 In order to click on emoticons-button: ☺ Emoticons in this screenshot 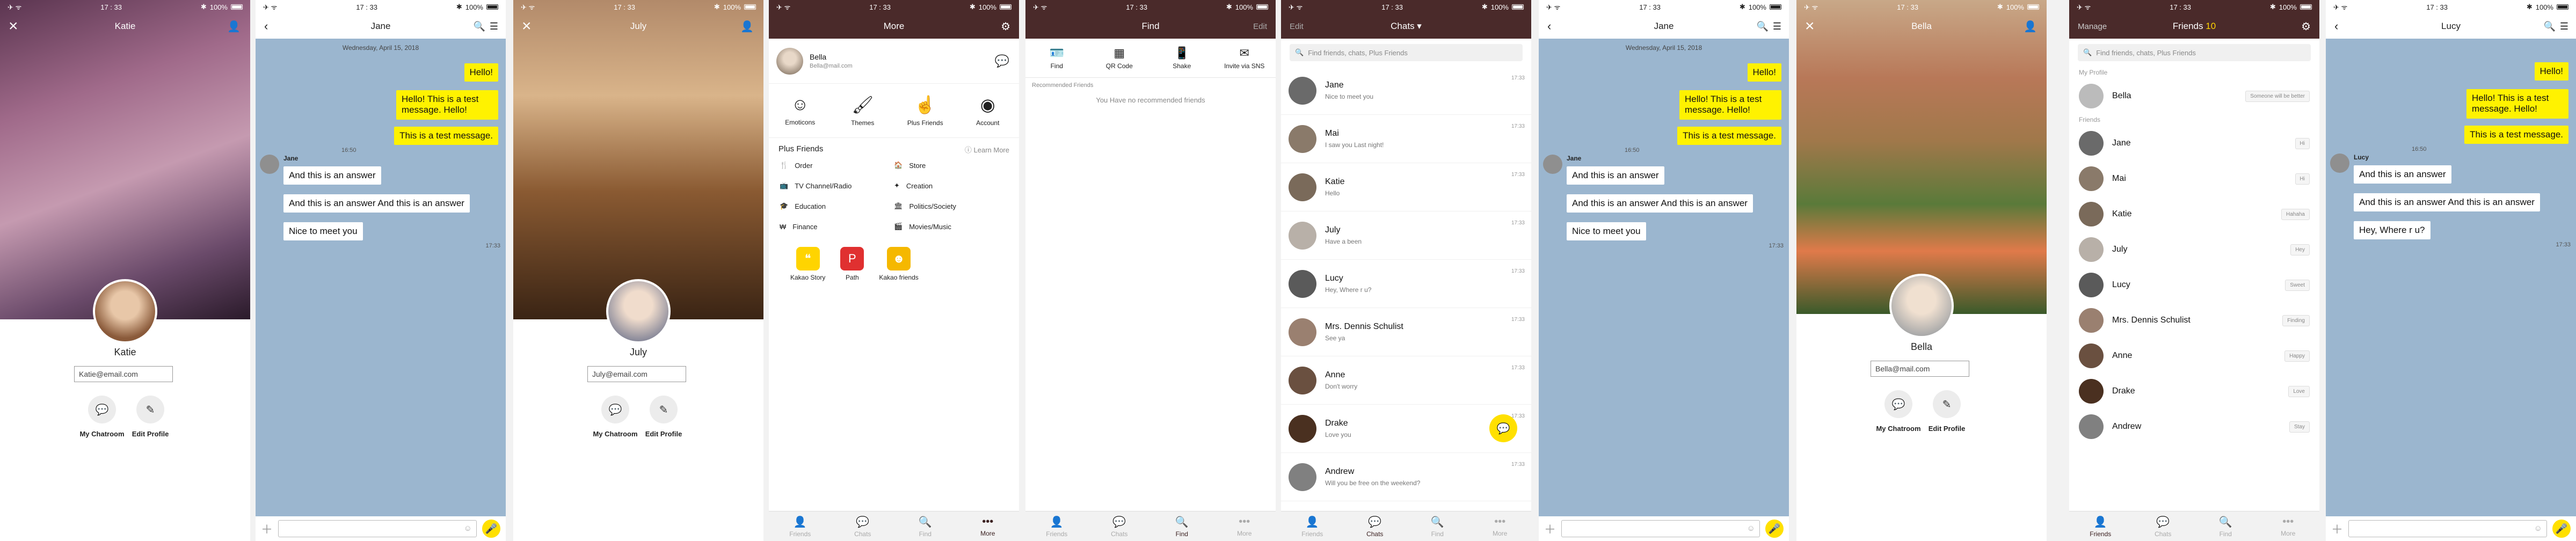, I will do `click(800, 110)`.